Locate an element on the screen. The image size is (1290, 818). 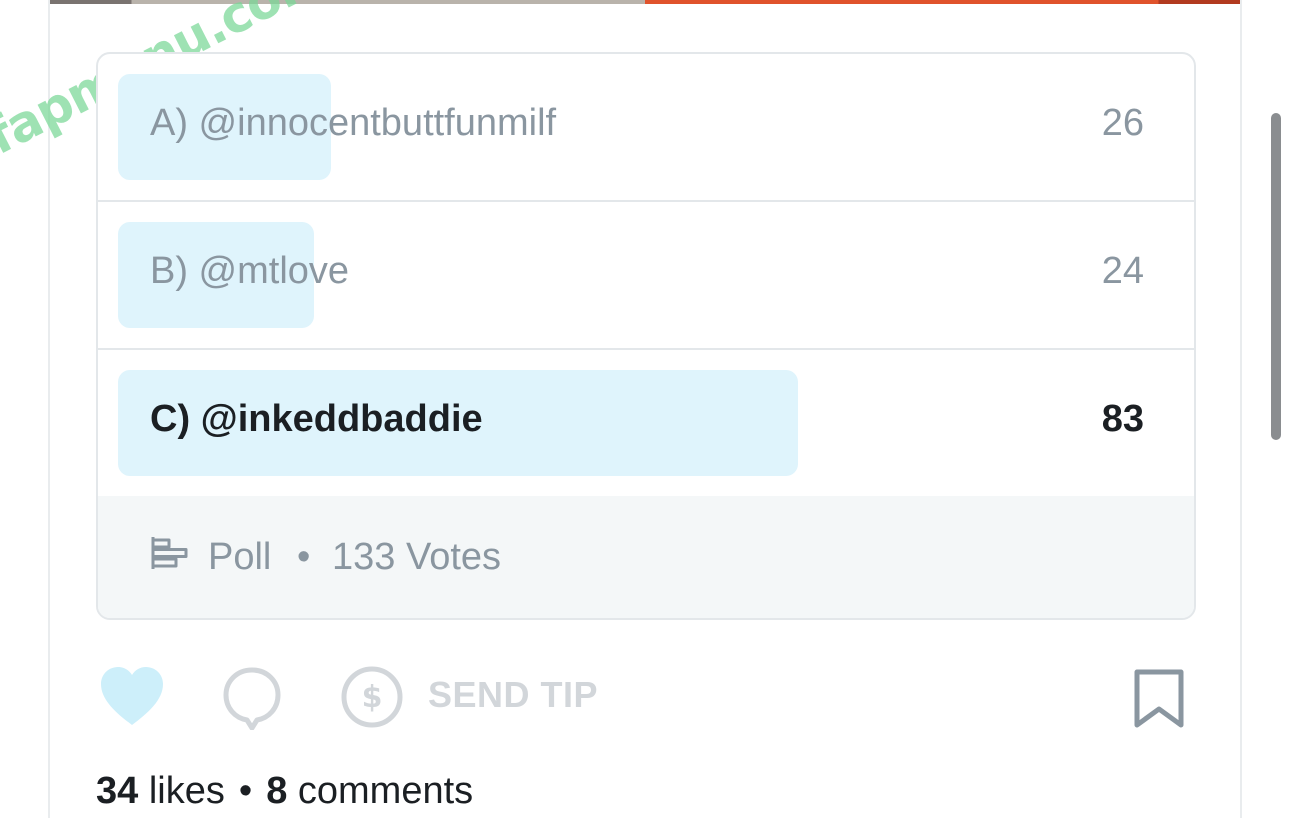
card-border-right is located at coordinates (1241, 409).